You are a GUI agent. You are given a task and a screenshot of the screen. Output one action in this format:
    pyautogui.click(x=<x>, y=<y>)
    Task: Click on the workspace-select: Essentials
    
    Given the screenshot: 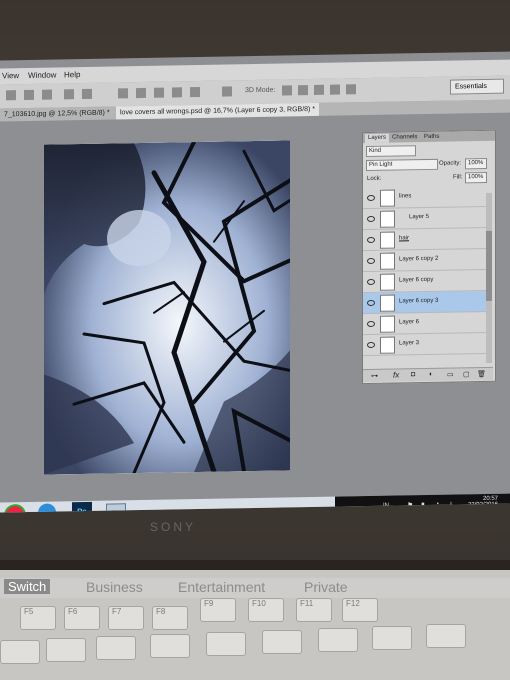 What is the action you would take?
    pyautogui.click(x=477, y=86)
    